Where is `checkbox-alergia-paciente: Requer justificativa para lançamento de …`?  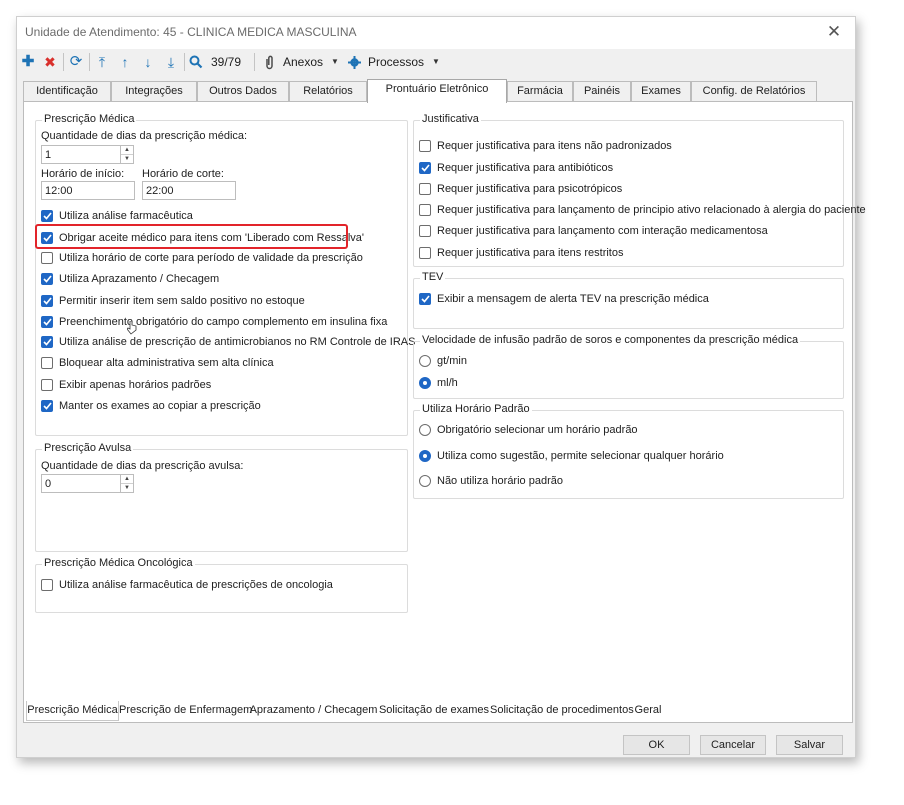
checkbox-alergia-paciente: Requer justificativa para lançamento de … is located at coordinates (642, 210).